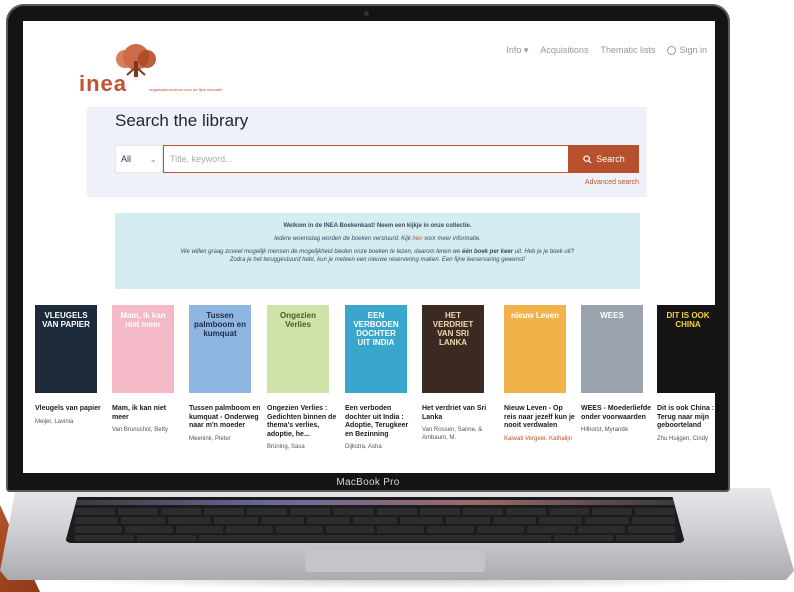 This screenshot has width=794, height=592. I want to click on nav-sign-in: Sign in, so click(687, 50).